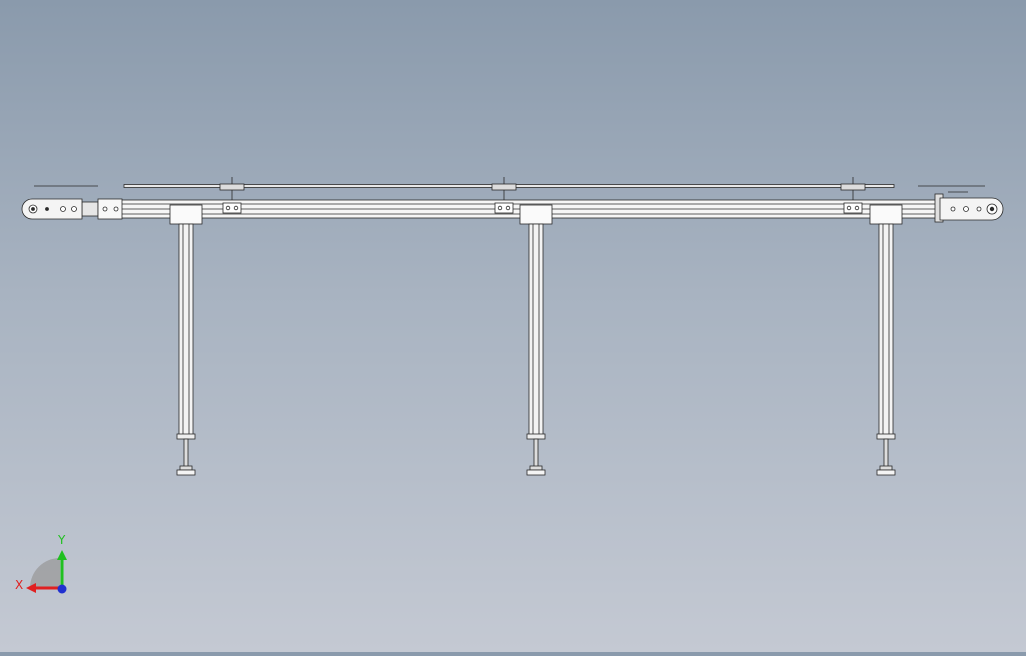 The image size is (1026, 656). Describe the element at coordinates (61, 540) in the screenshot. I see `y-axis-label: Y` at that location.